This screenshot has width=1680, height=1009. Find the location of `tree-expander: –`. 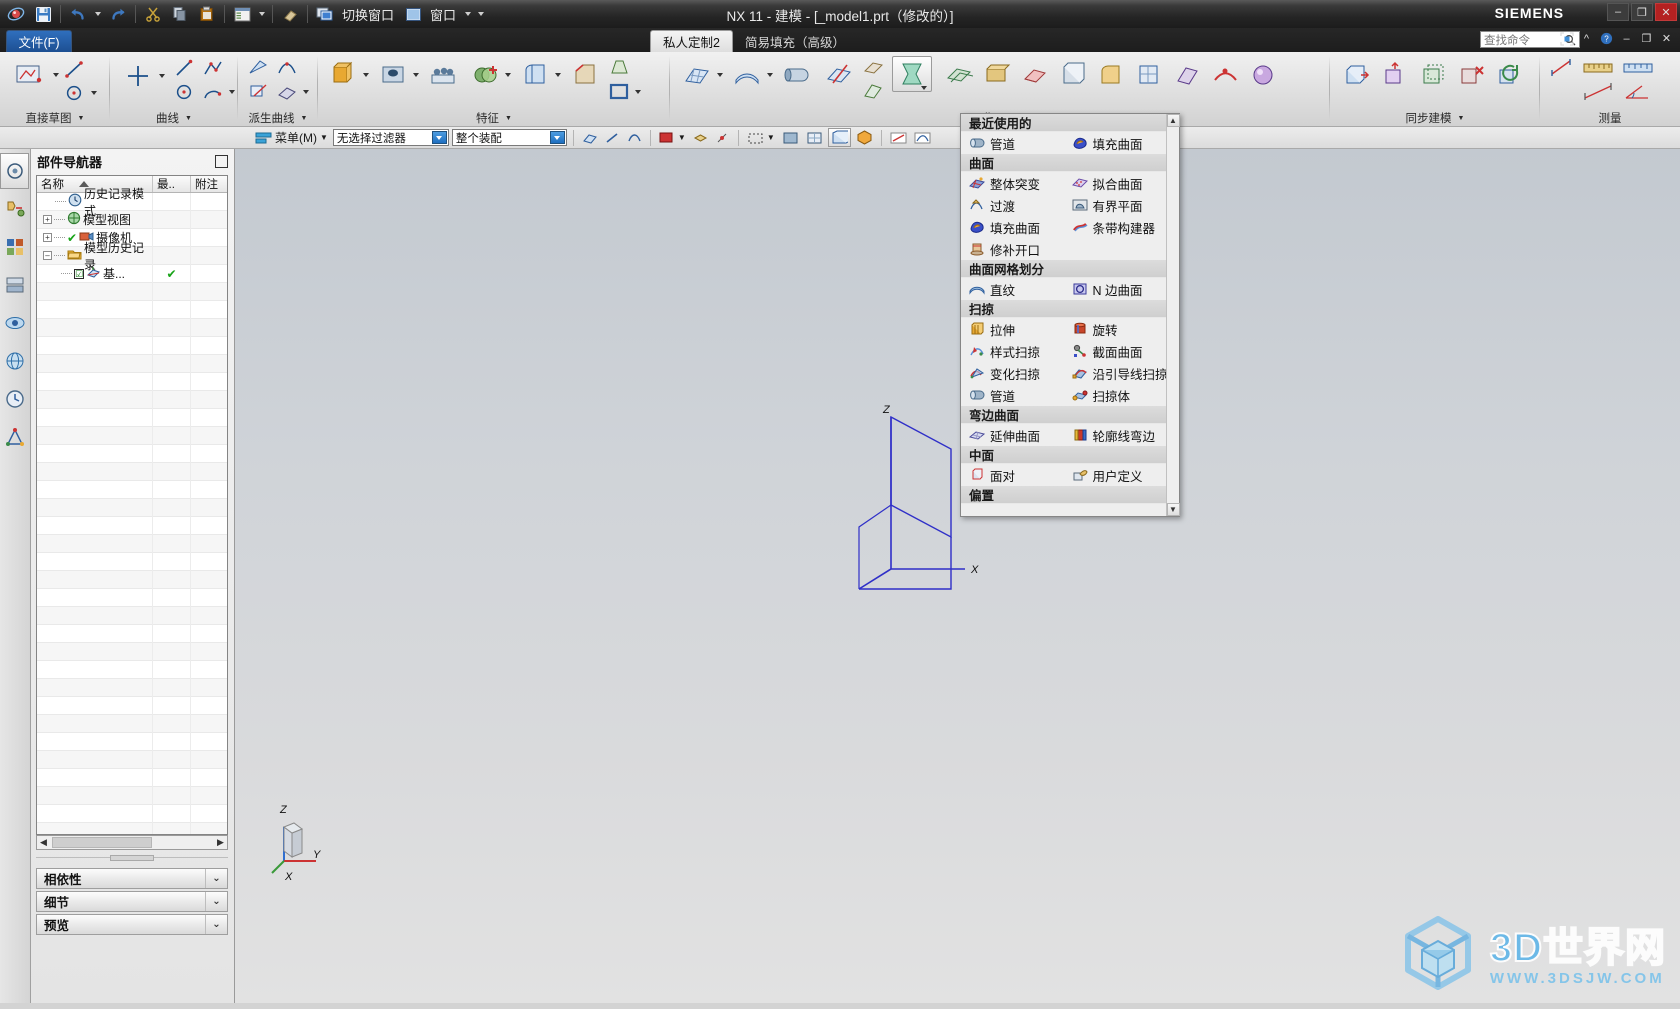

tree-expander: – is located at coordinates (47, 255).